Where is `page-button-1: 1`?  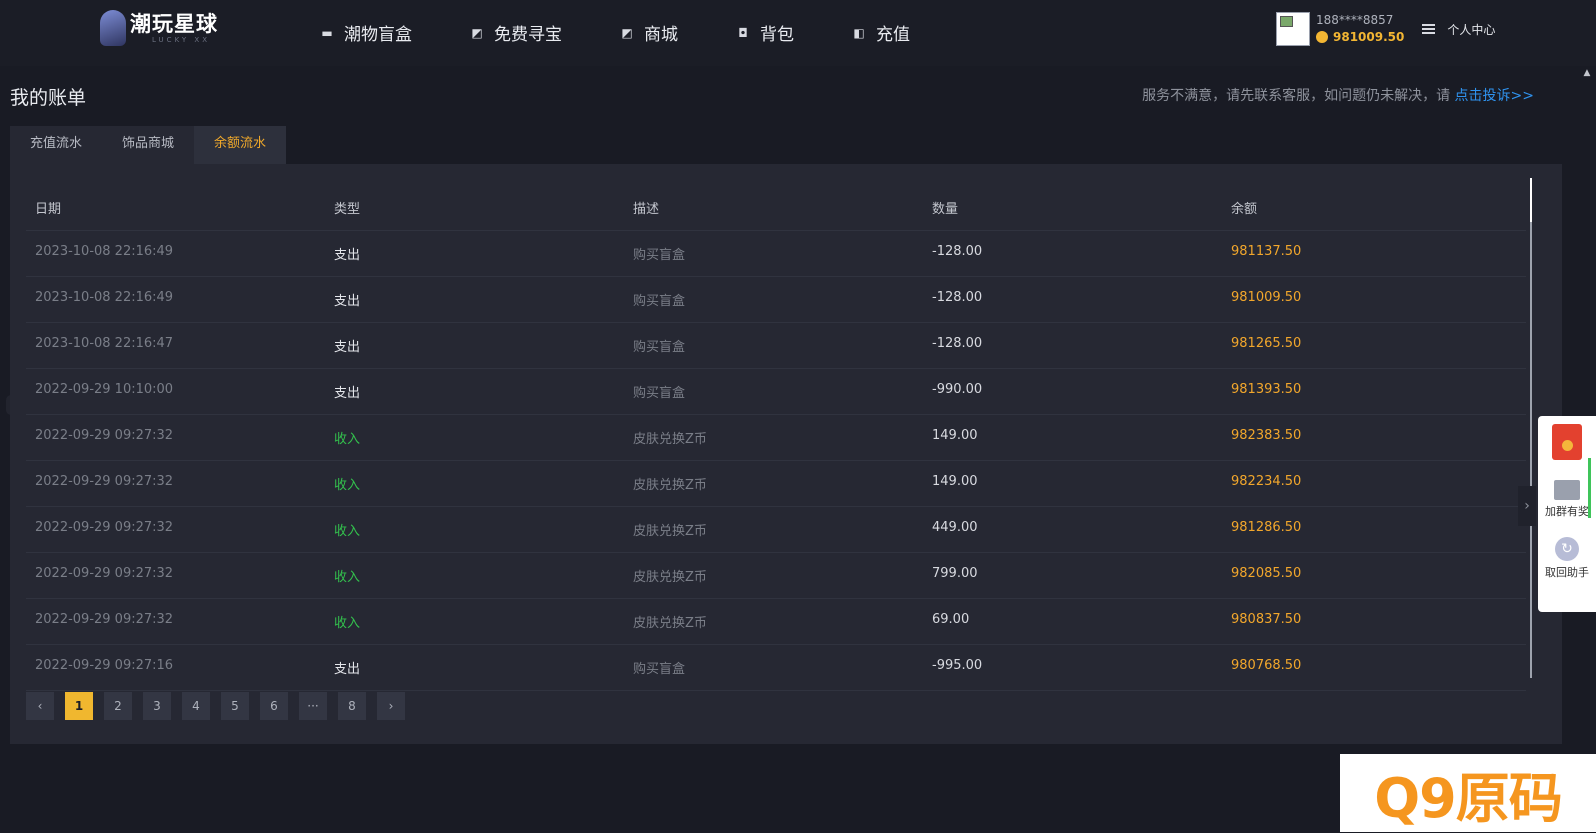 page-button-1: 1 is located at coordinates (79, 706).